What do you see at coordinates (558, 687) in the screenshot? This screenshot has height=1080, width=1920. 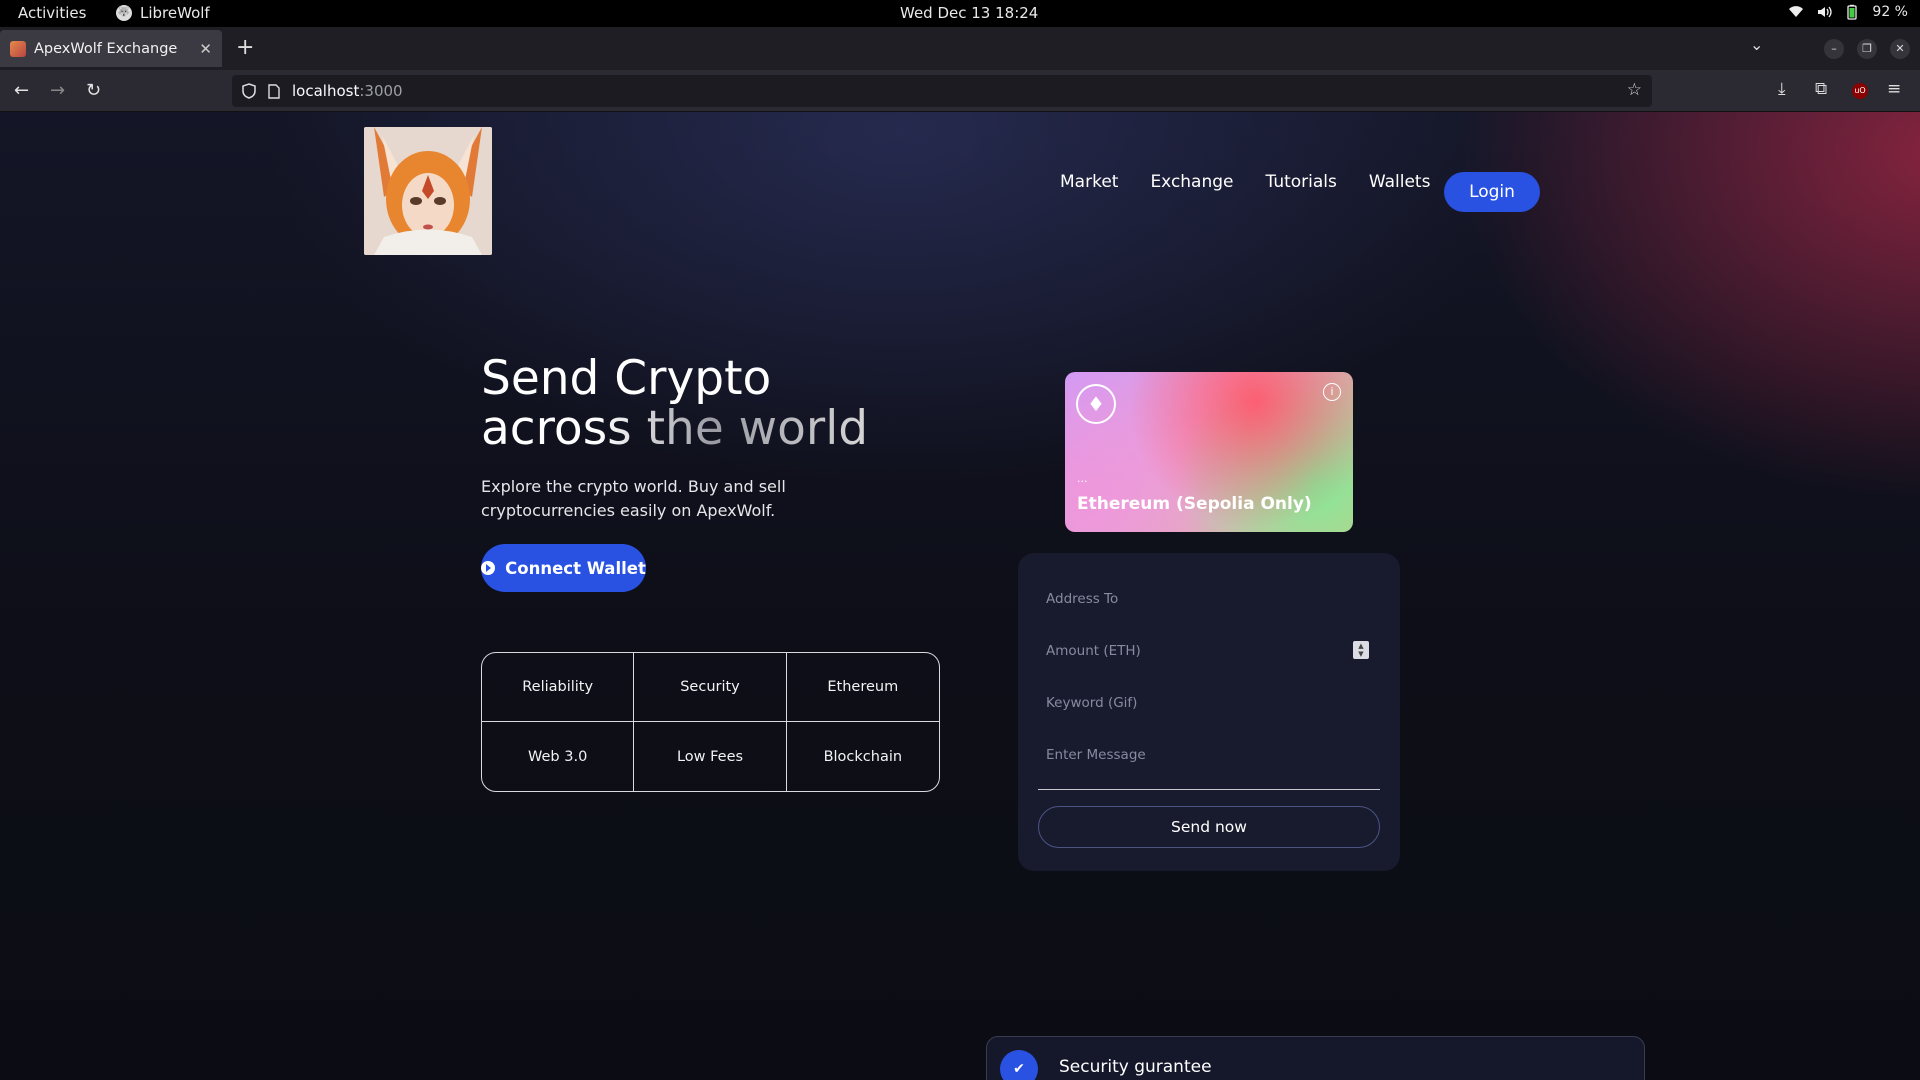 I see `feature-reliability: Reliability` at bounding box center [558, 687].